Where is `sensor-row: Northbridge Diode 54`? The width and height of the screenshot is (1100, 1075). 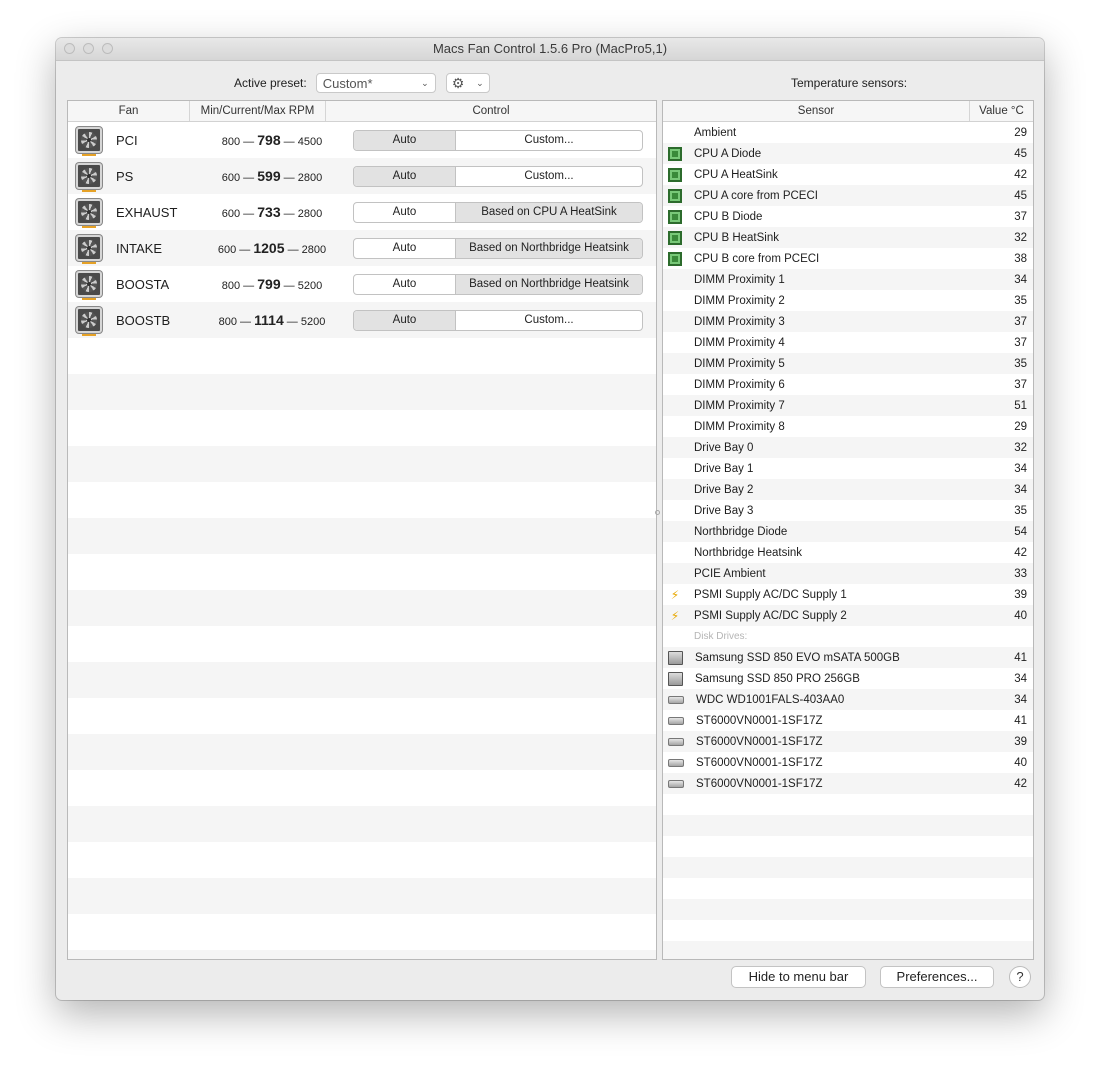 sensor-row: Northbridge Diode 54 is located at coordinates (848, 531).